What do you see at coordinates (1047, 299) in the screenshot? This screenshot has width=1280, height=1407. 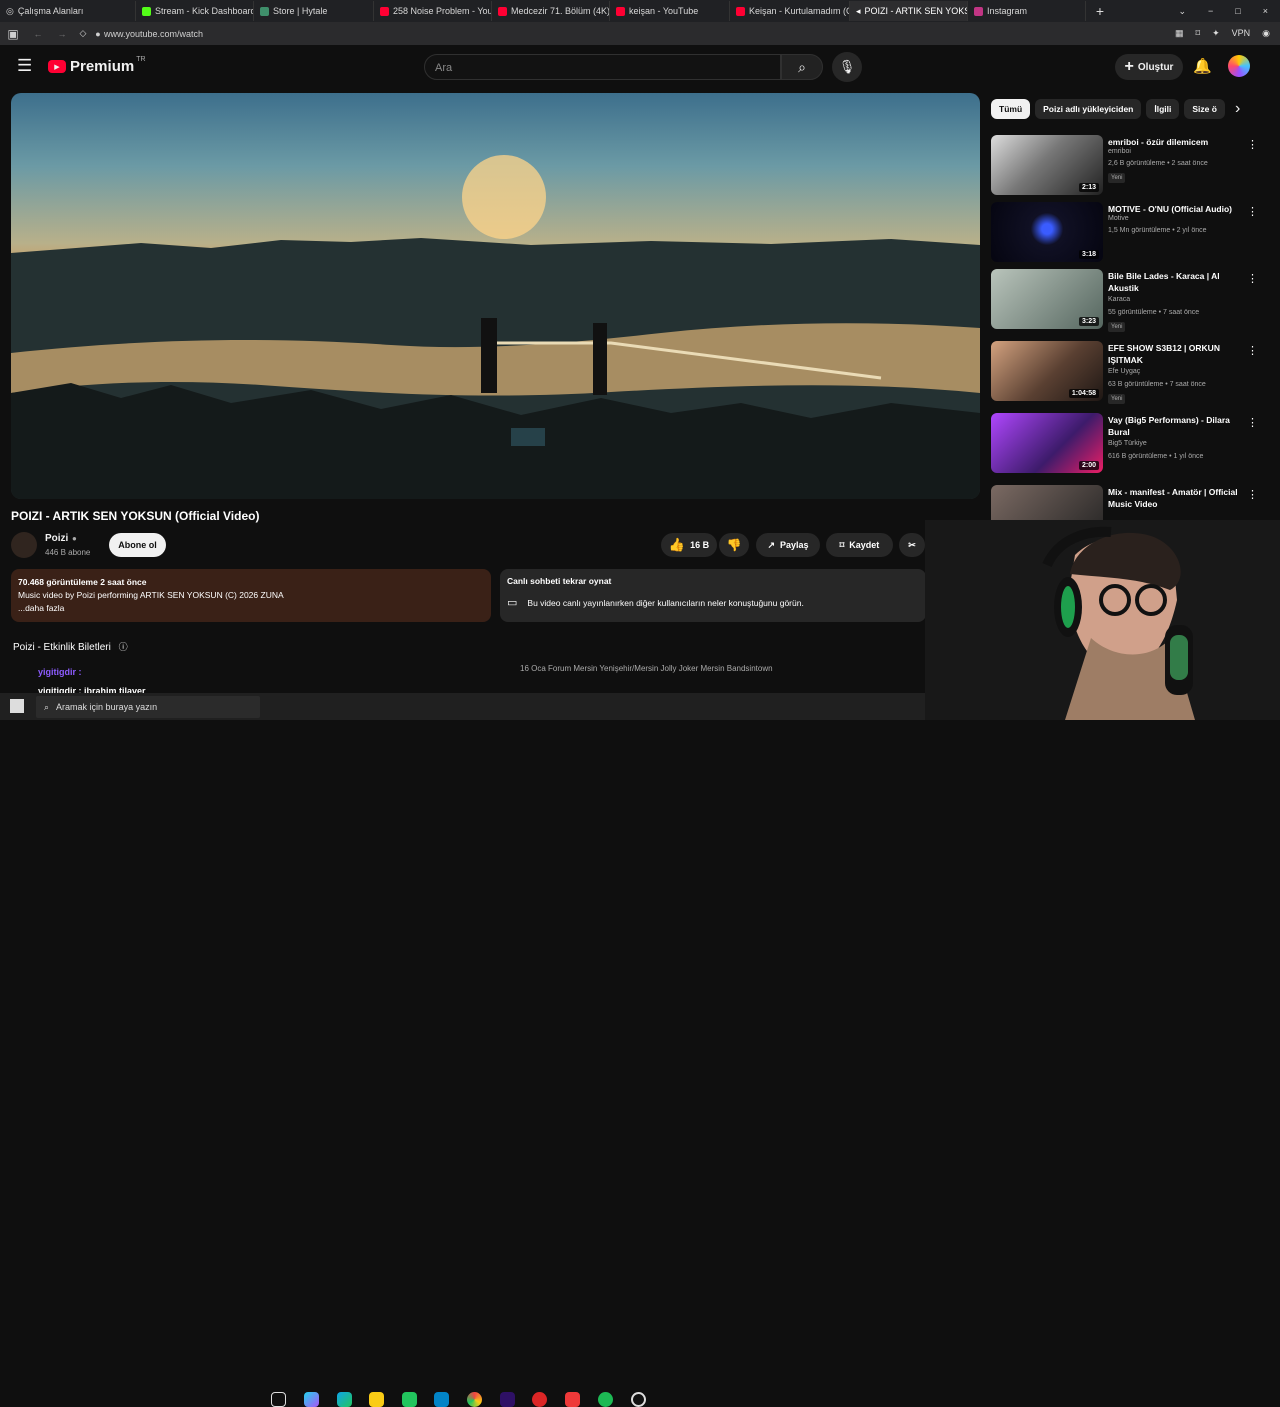 I see `video-thumbnail: 3:23` at bounding box center [1047, 299].